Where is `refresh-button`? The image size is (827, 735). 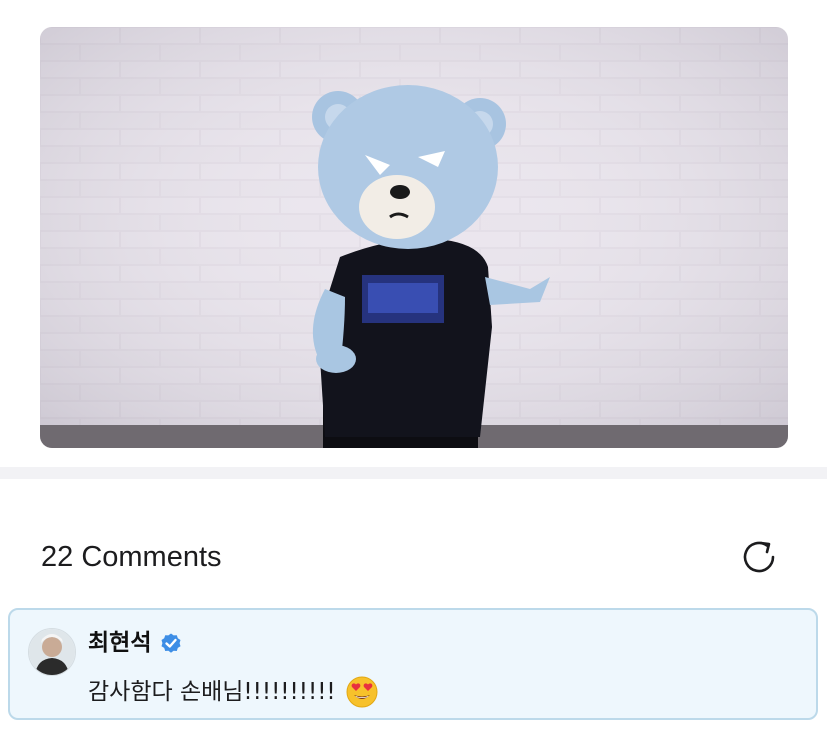
refresh-button is located at coordinates (759, 557).